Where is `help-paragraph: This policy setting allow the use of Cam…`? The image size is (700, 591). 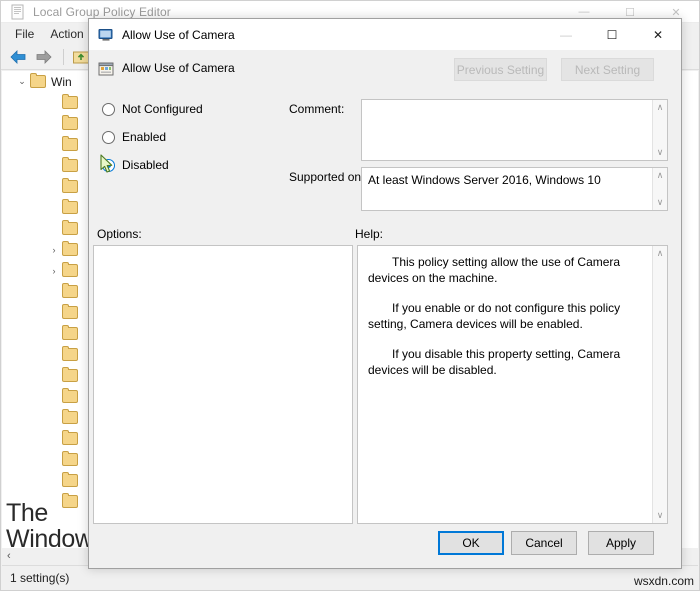 help-paragraph: This policy setting allow the use of Cam… is located at coordinates (494, 270).